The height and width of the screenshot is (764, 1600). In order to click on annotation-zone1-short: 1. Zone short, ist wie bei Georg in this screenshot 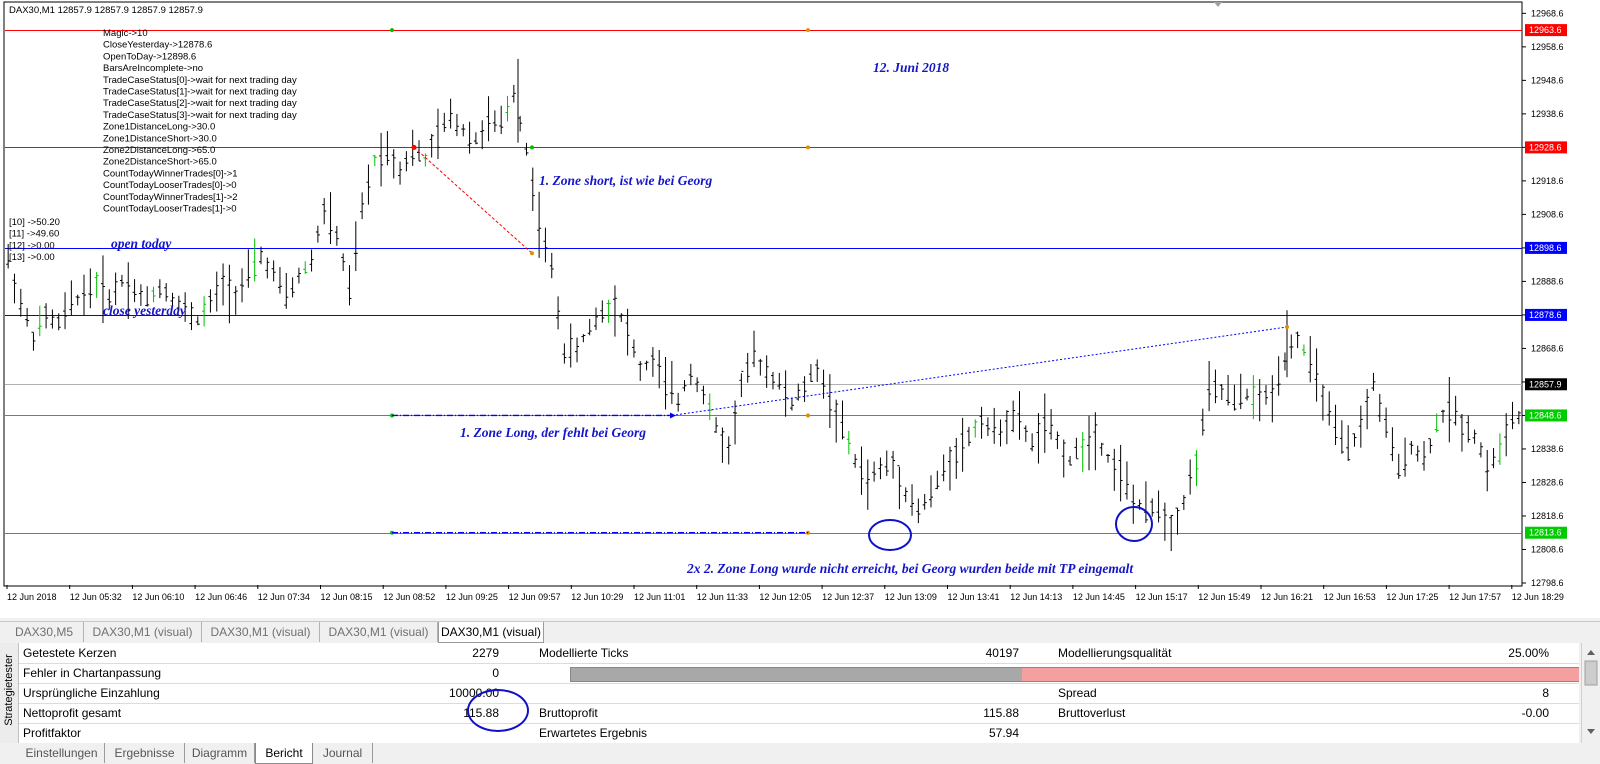, I will do `click(626, 180)`.